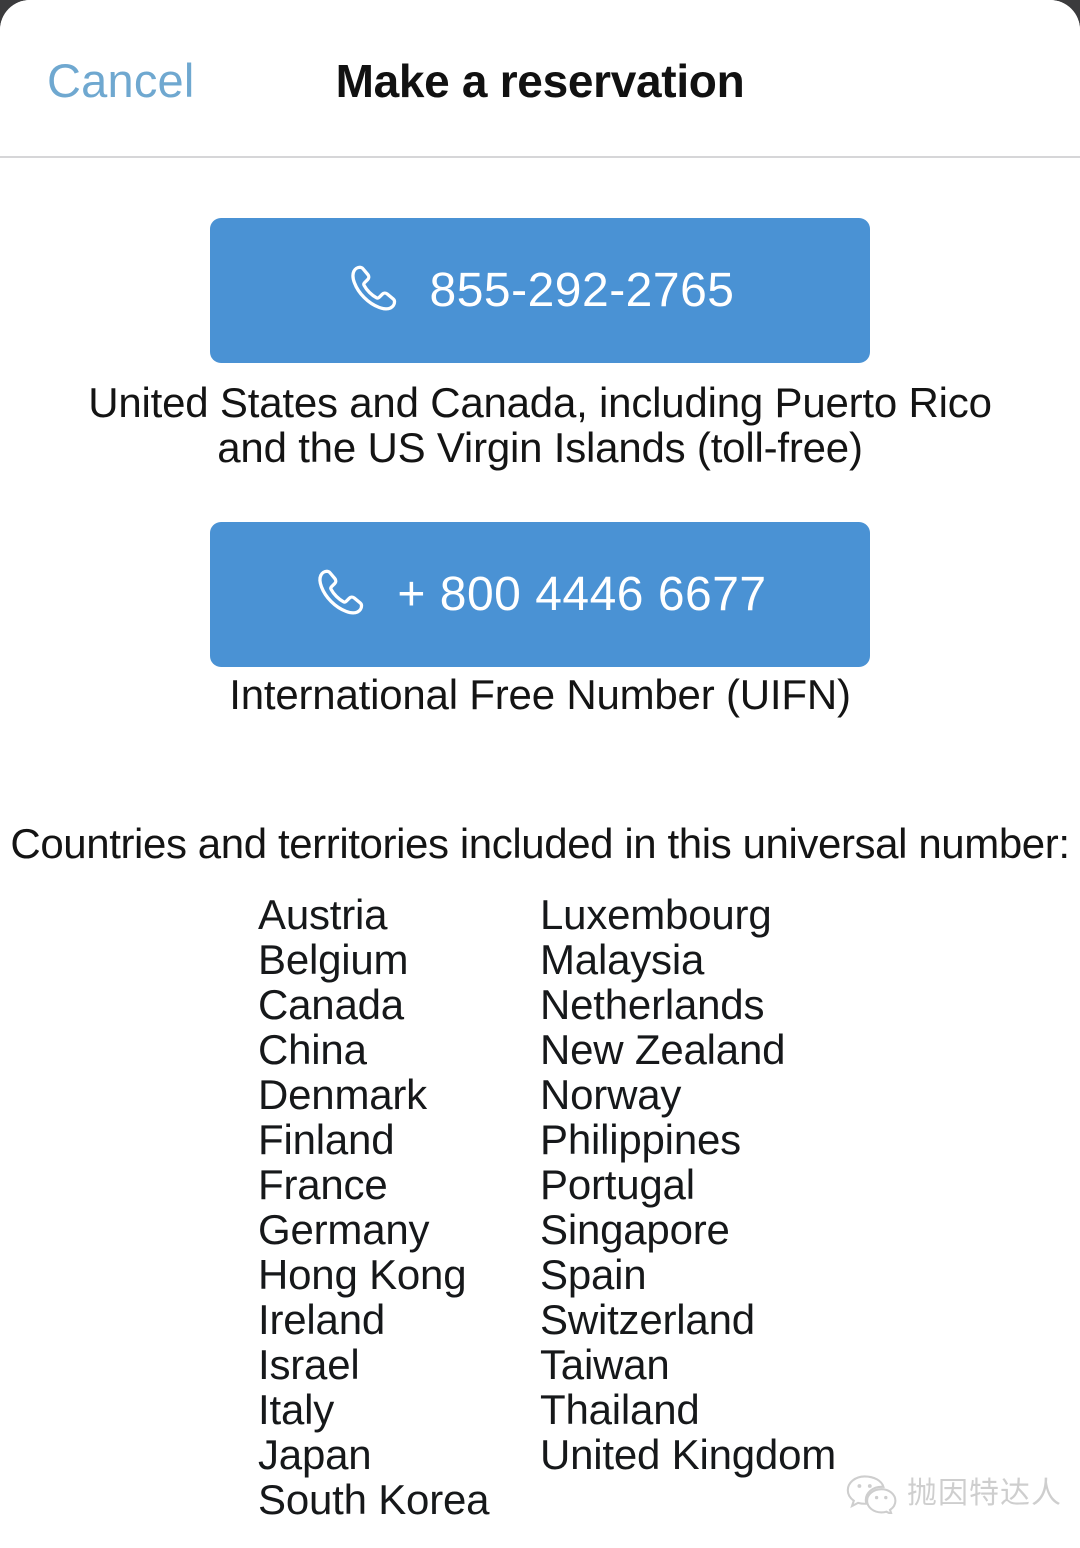 The height and width of the screenshot is (1548, 1080). I want to click on country-item: China, so click(312, 1049).